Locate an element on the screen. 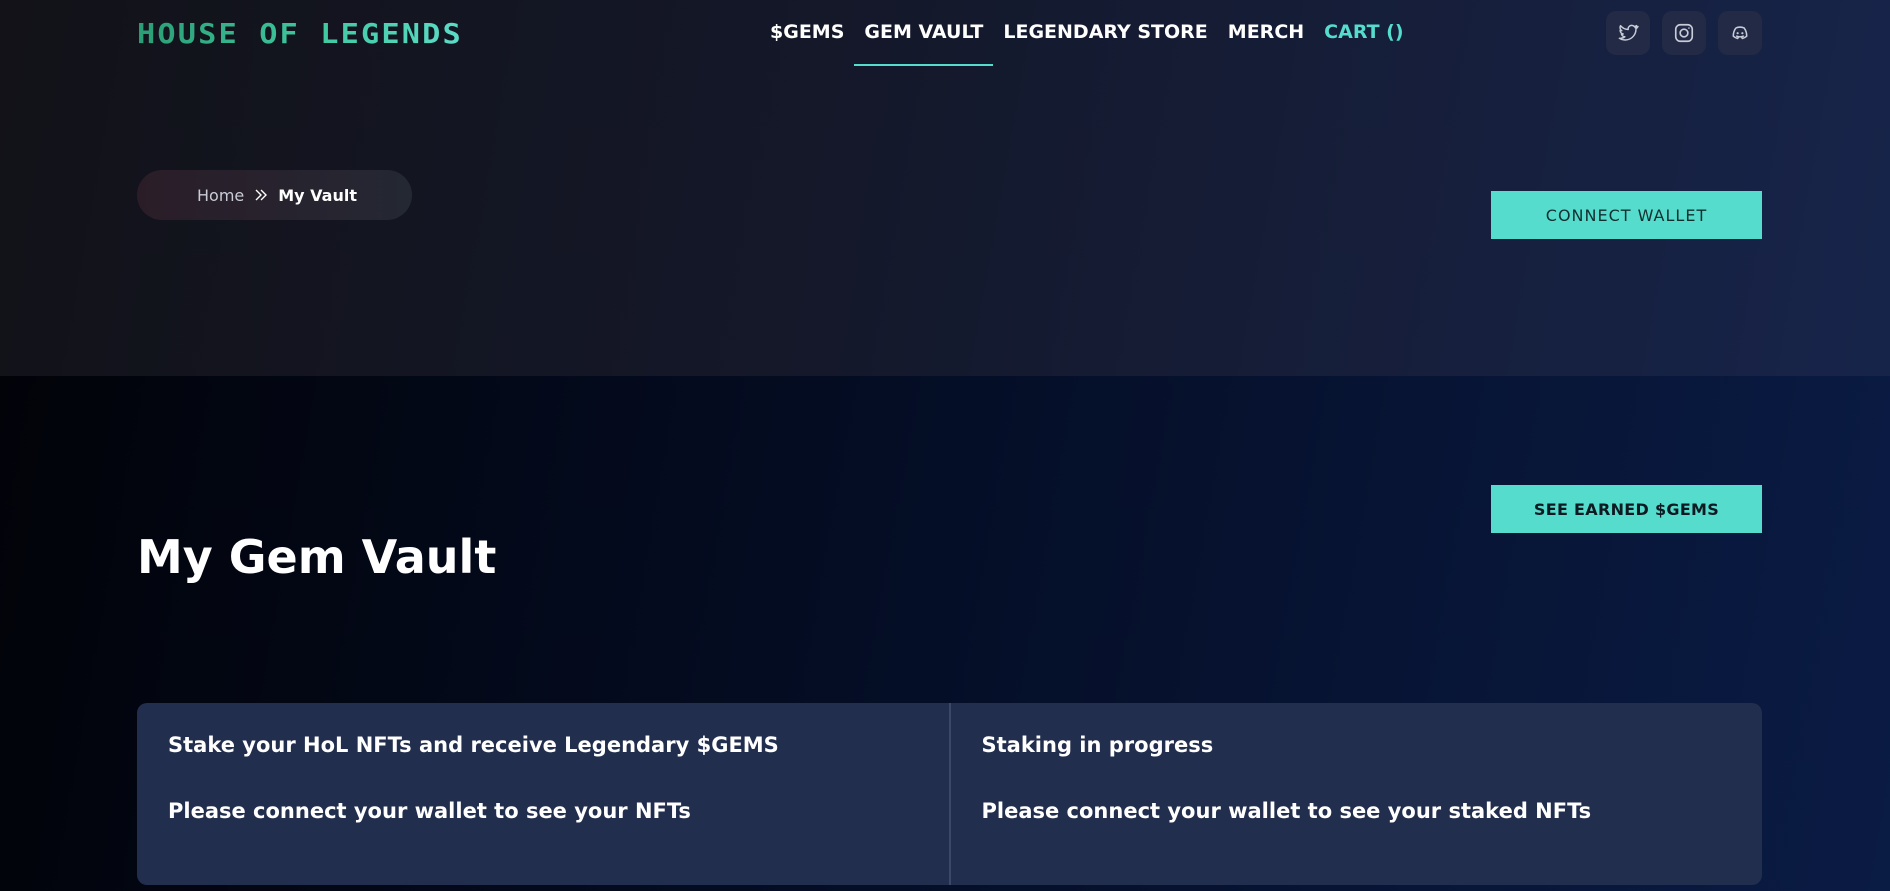  connect-wallet-button: CONNECT WALLET is located at coordinates (1626, 215).